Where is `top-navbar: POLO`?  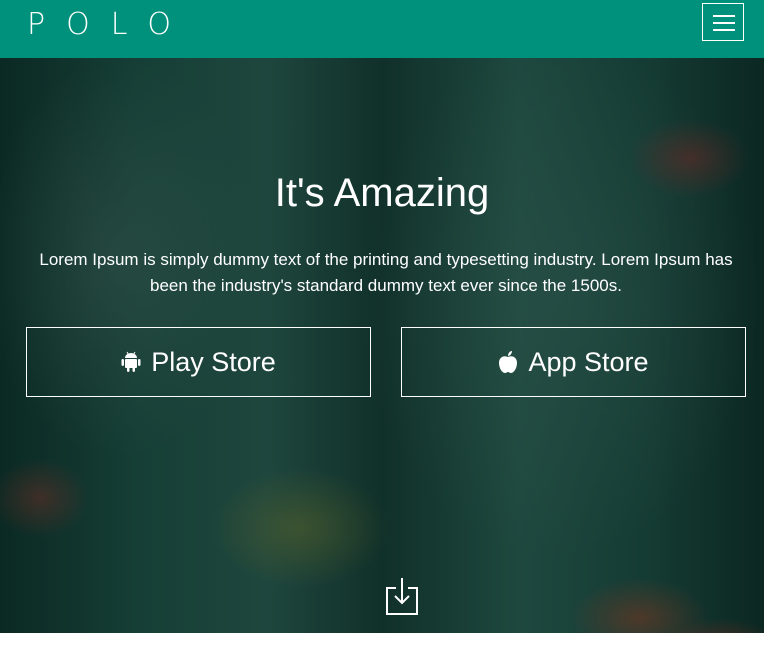 top-navbar: POLO is located at coordinates (382, 29).